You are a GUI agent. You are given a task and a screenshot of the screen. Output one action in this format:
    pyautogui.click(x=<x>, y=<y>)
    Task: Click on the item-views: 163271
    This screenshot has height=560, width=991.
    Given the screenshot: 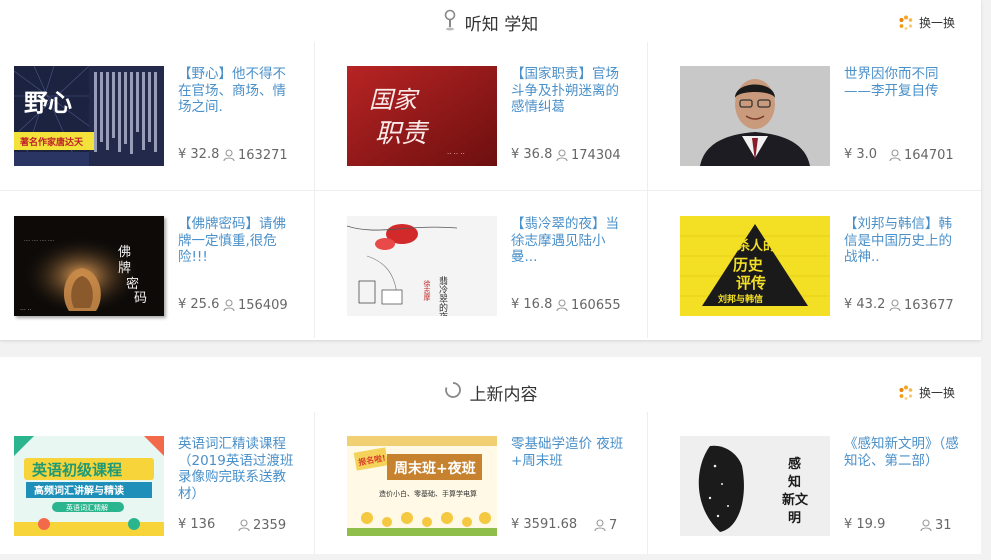 What is the action you would take?
    pyautogui.click(x=255, y=155)
    